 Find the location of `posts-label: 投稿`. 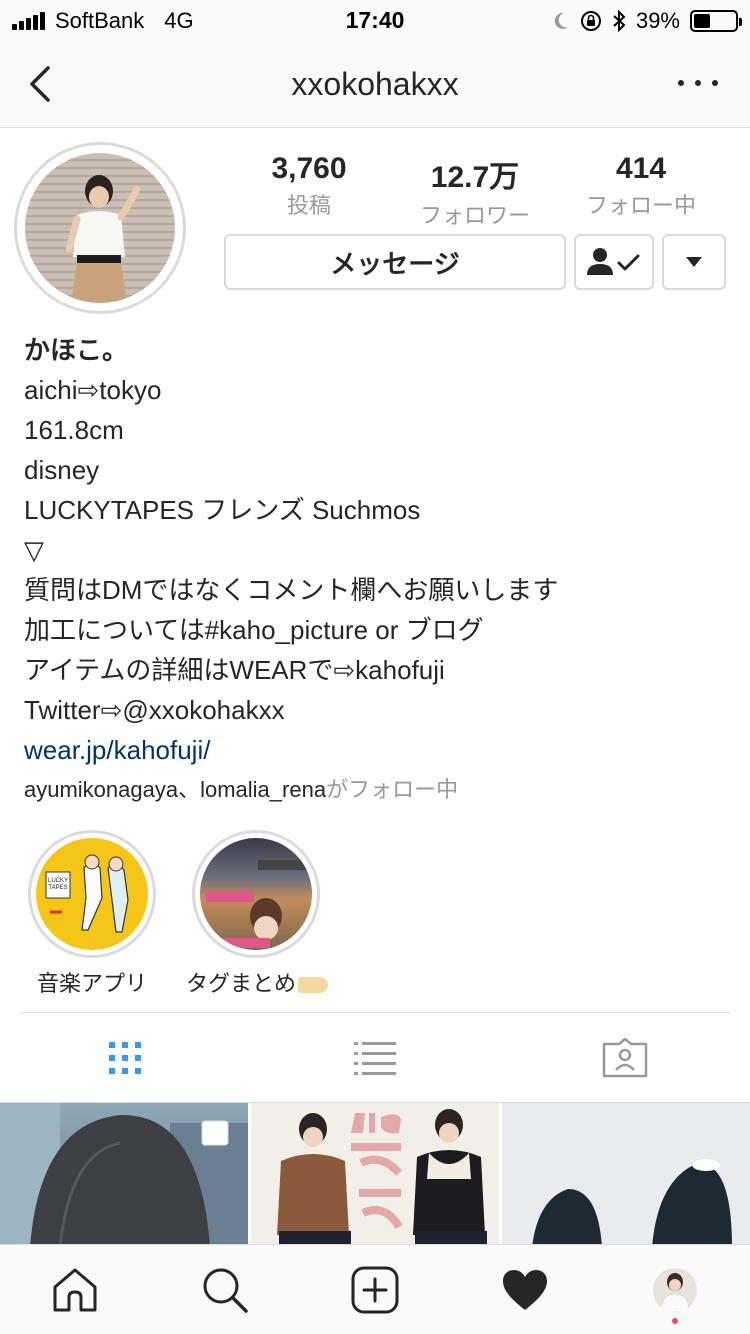

posts-label: 投稿 is located at coordinates (308, 205).